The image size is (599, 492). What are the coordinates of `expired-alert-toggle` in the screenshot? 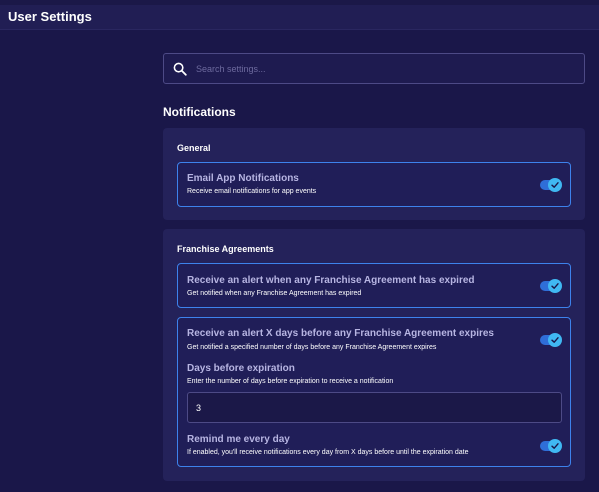 It's located at (551, 286).